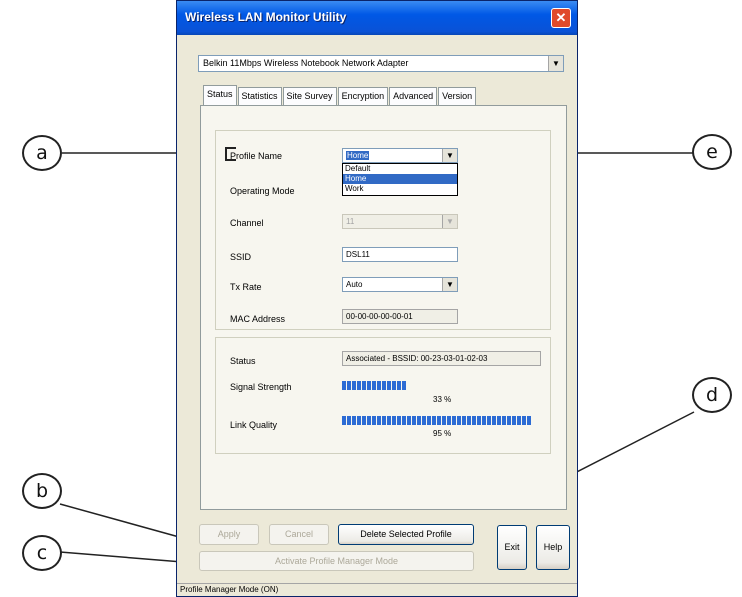 This screenshot has width=742, height=597. I want to click on cancel-button: Cancel, so click(299, 534).